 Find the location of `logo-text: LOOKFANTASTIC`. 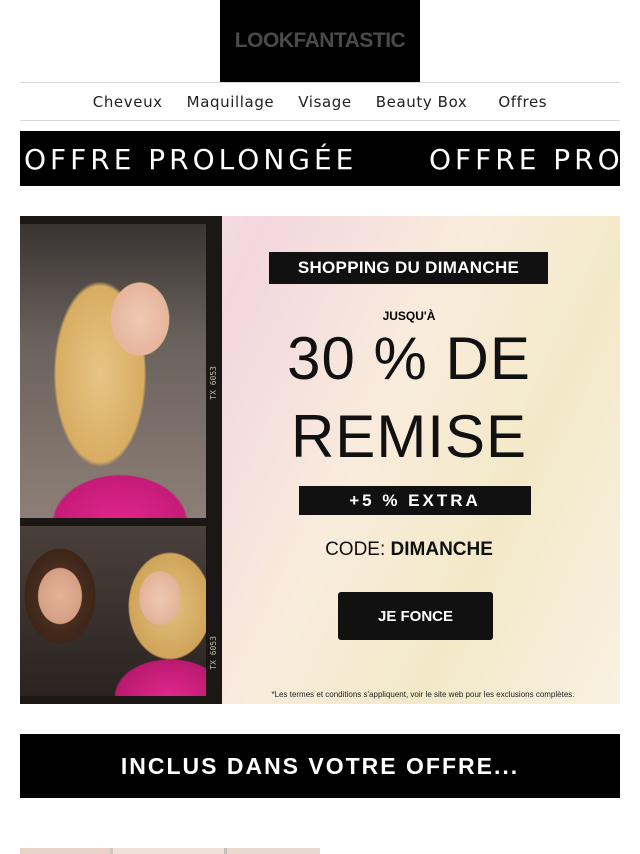

logo-text: LOOKFANTASTIC is located at coordinates (320, 40).